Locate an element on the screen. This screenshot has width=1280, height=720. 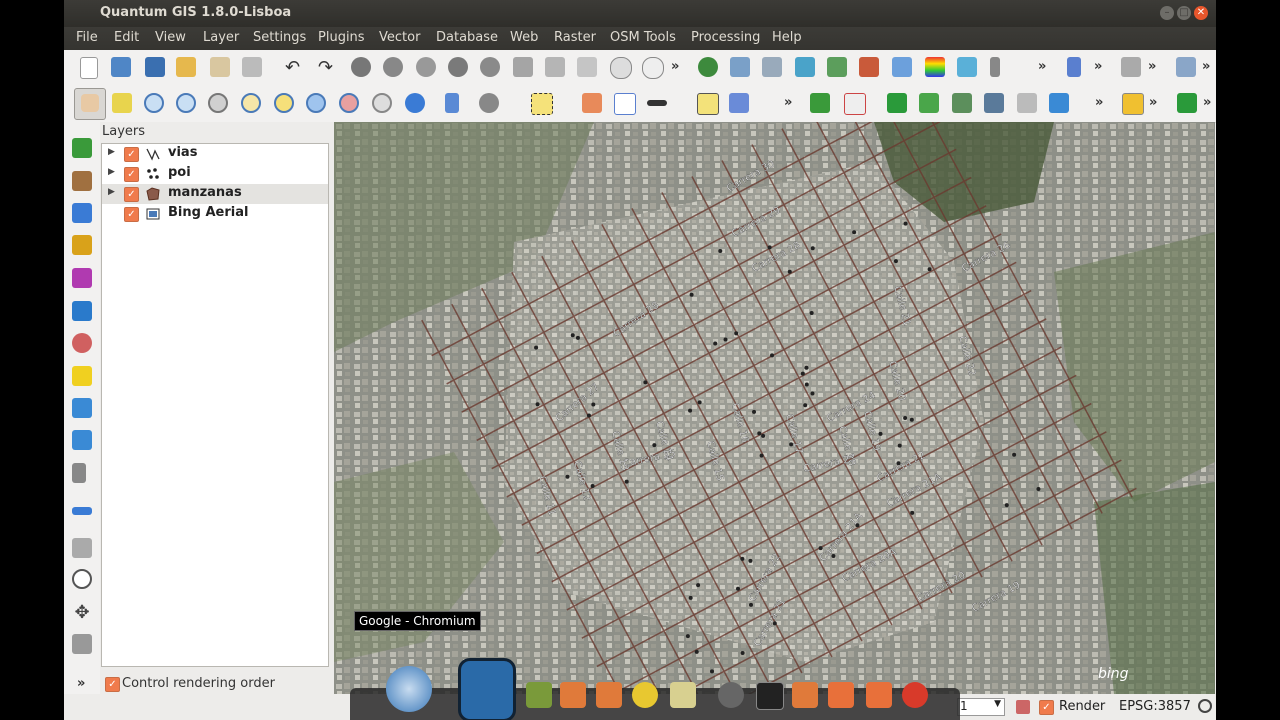
bookmark-icon is located at coordinates (739, 103).